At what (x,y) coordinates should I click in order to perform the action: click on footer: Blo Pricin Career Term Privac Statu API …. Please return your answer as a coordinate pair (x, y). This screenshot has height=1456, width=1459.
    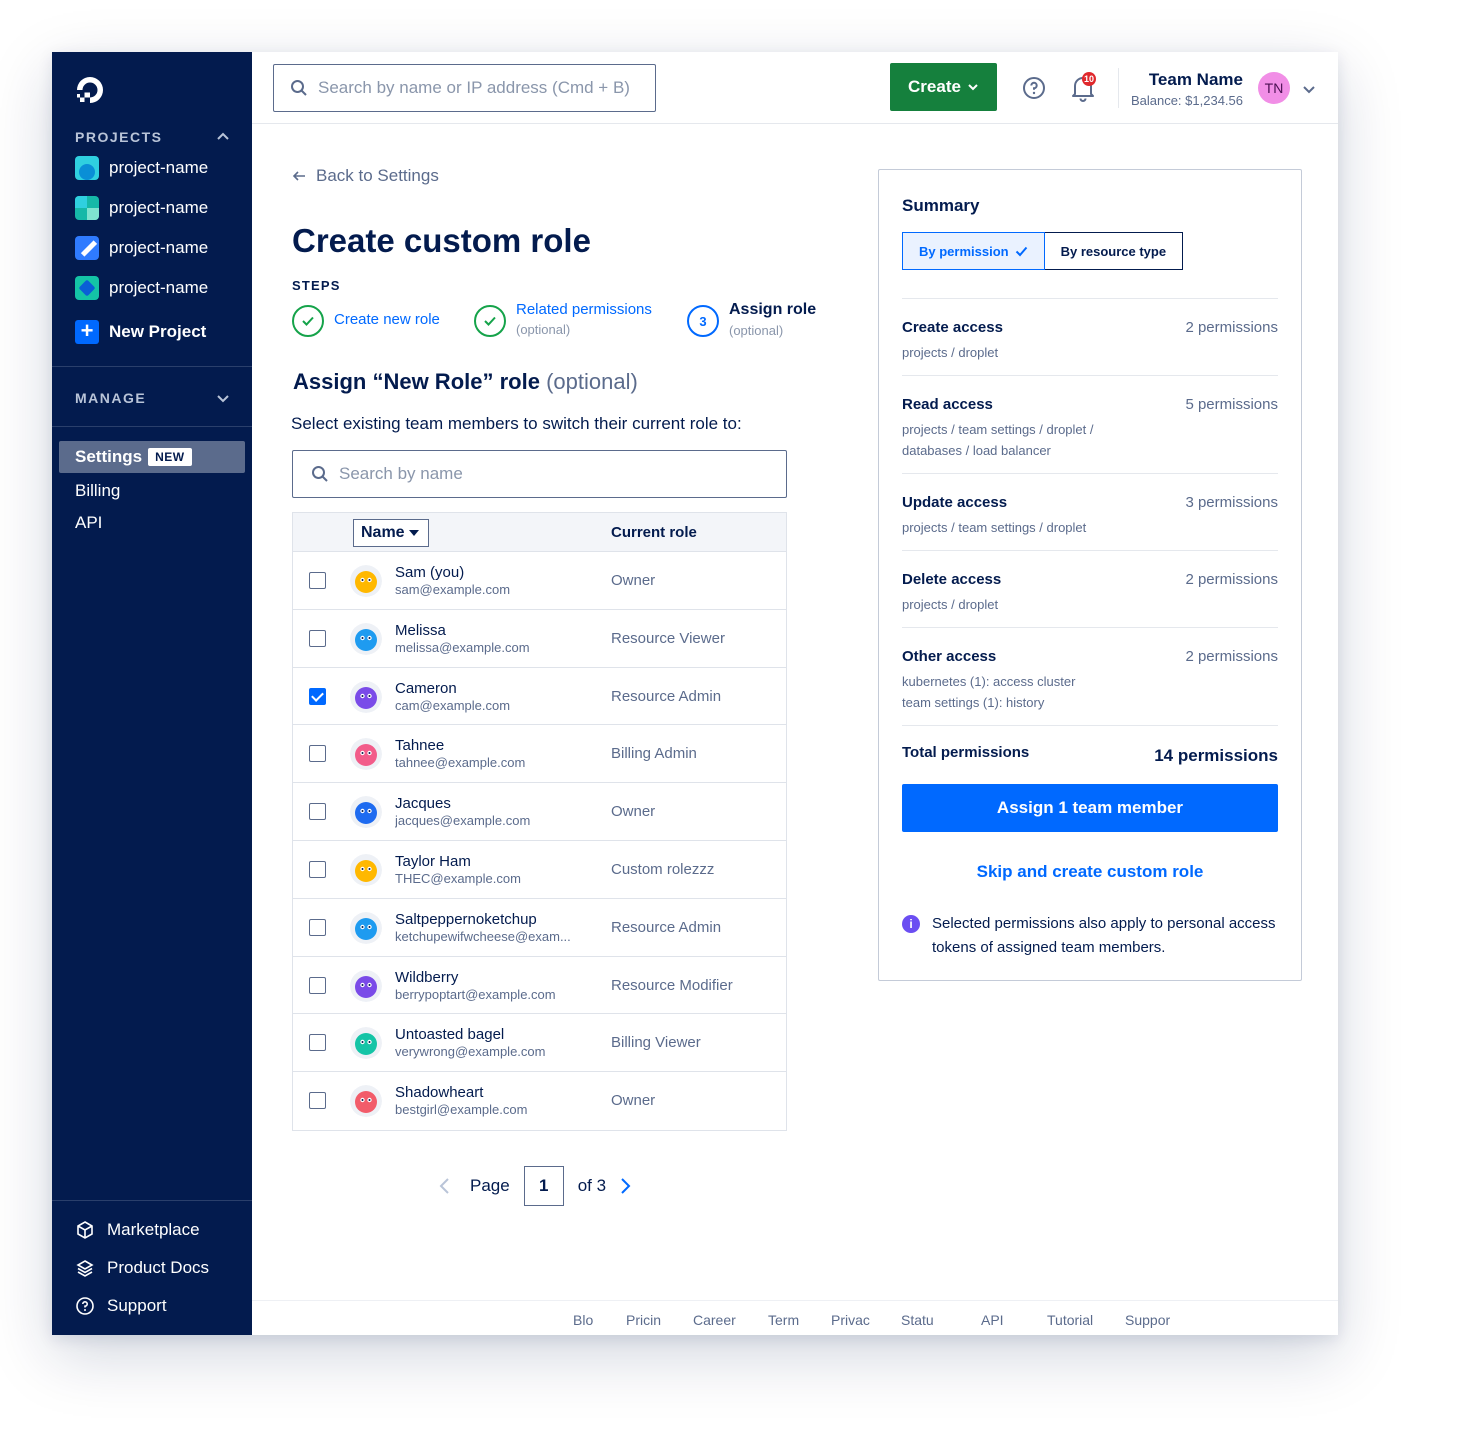
    Looking at the image, I should click on (795, 1317).